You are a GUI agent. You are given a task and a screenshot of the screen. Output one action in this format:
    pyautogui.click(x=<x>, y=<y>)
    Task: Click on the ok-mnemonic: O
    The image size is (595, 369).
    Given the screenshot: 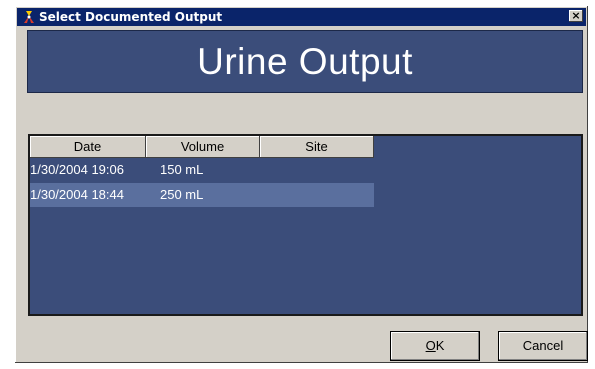 What is the action you would take?
    pyautogui.click(x=430, y=345)
    